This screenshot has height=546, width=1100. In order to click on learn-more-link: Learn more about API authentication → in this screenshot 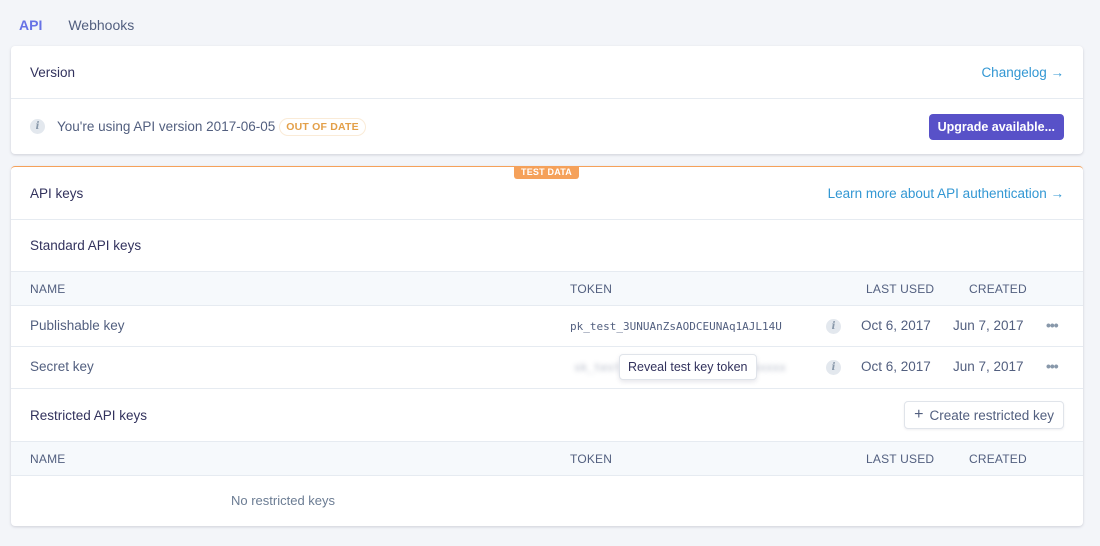, I will do `click(946, 193)`.